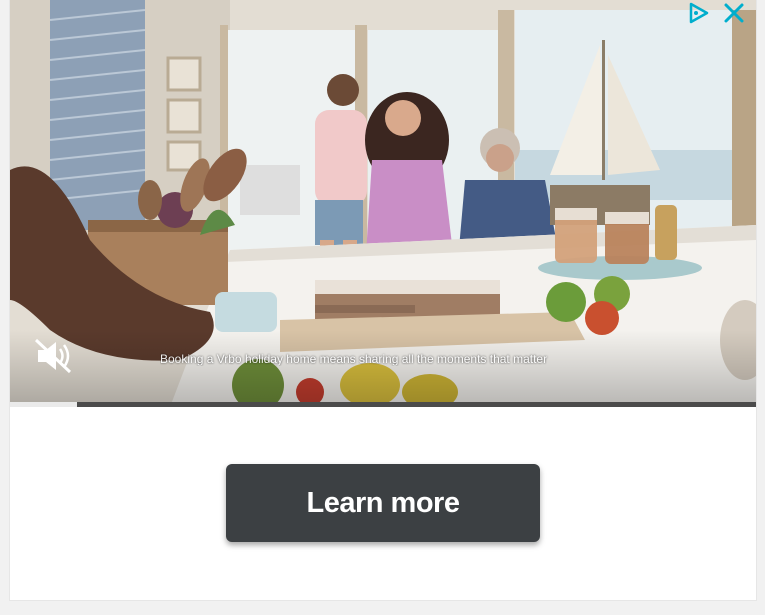 The height and width of the screenshot is (615, 765). I want to click on close-ad-button, so click(734, 13).